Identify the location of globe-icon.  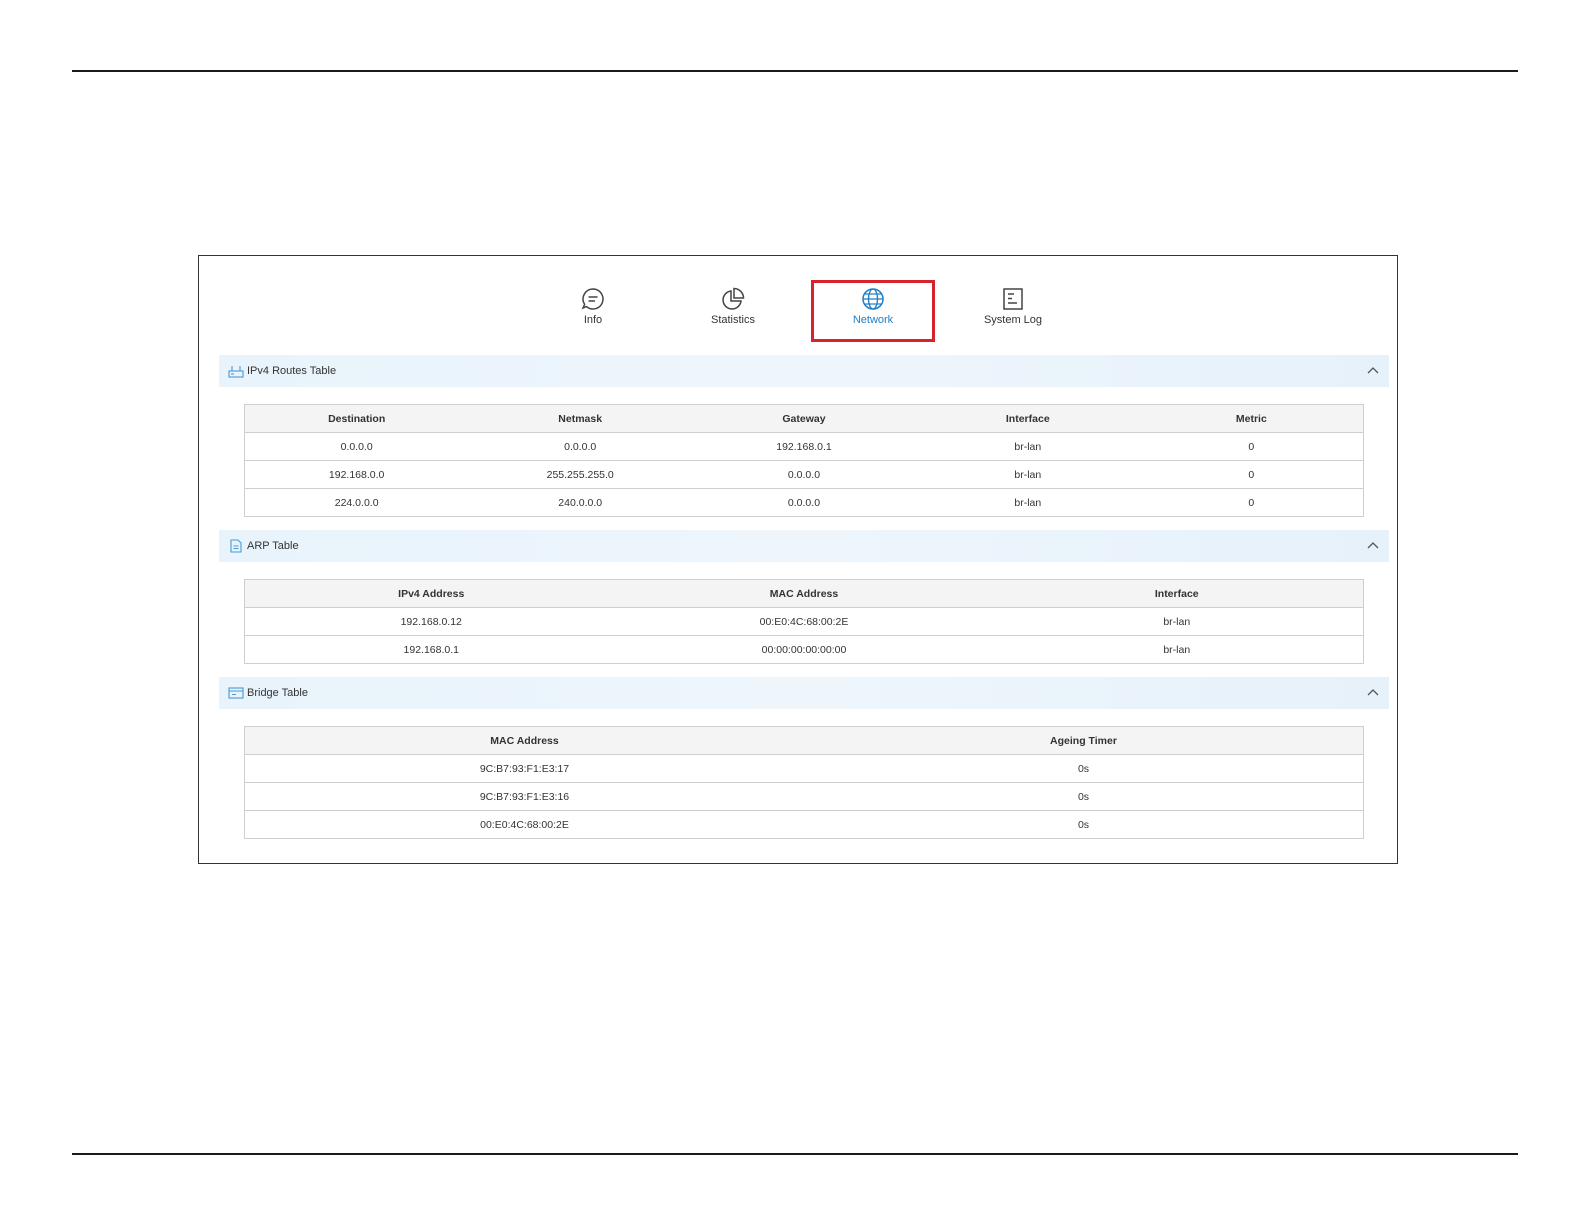
(873, 299).